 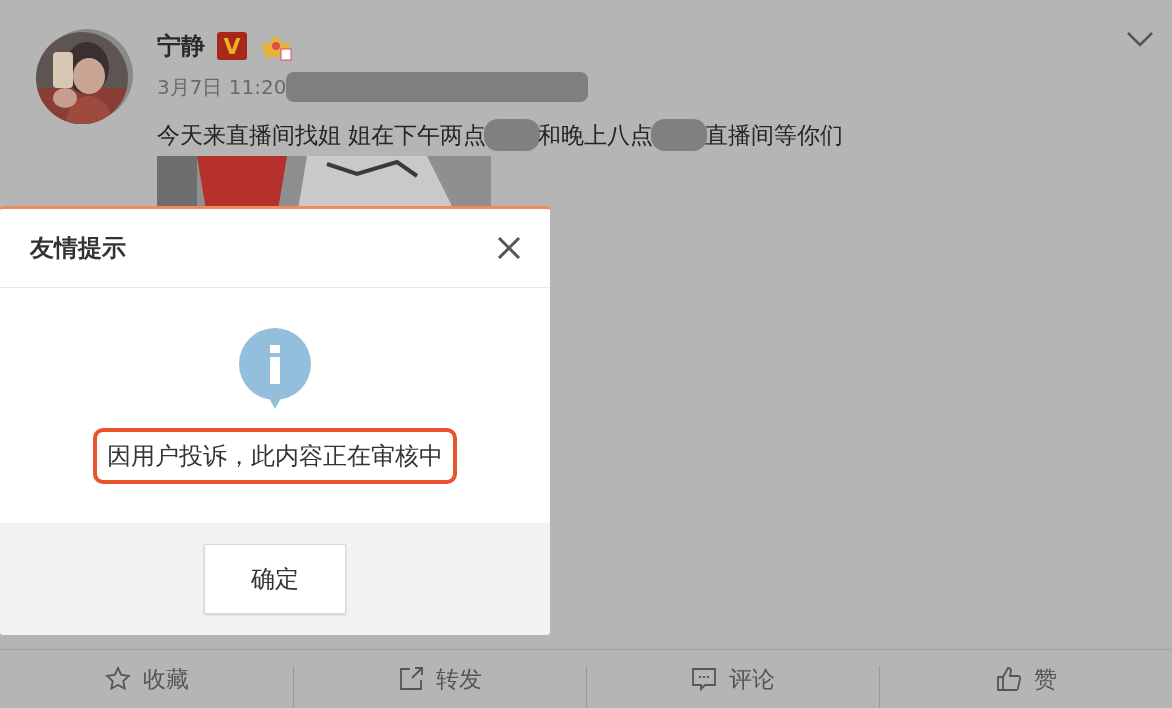 I want to click on dialog-message: 因用户投诉，此内容正在审核中, so click(x=275, y=456).